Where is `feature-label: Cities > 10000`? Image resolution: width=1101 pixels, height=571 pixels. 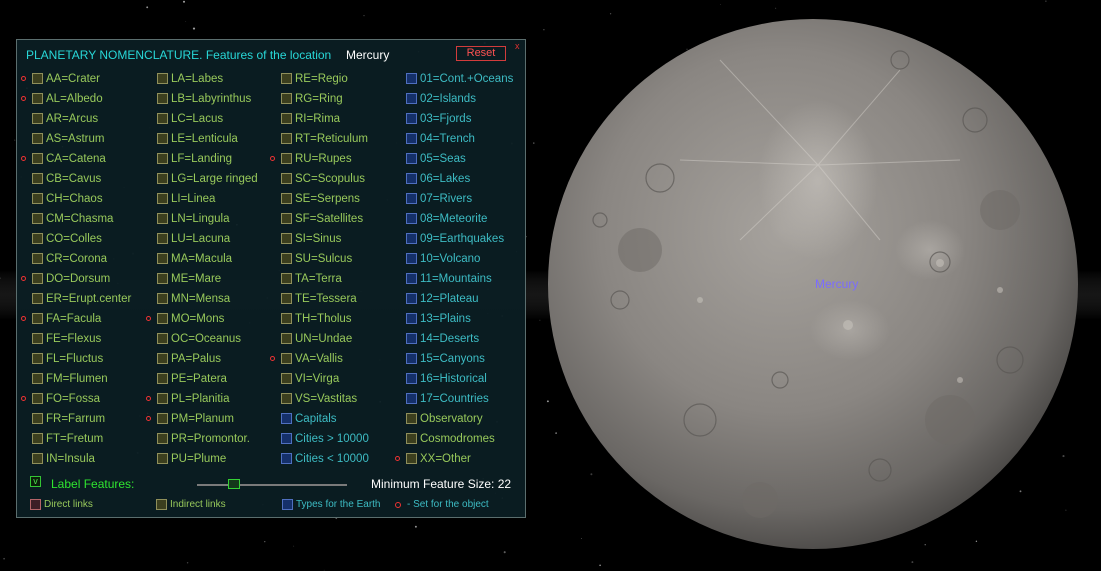
feature-label: Cities > 10000 is located at coordinates (332, 439).